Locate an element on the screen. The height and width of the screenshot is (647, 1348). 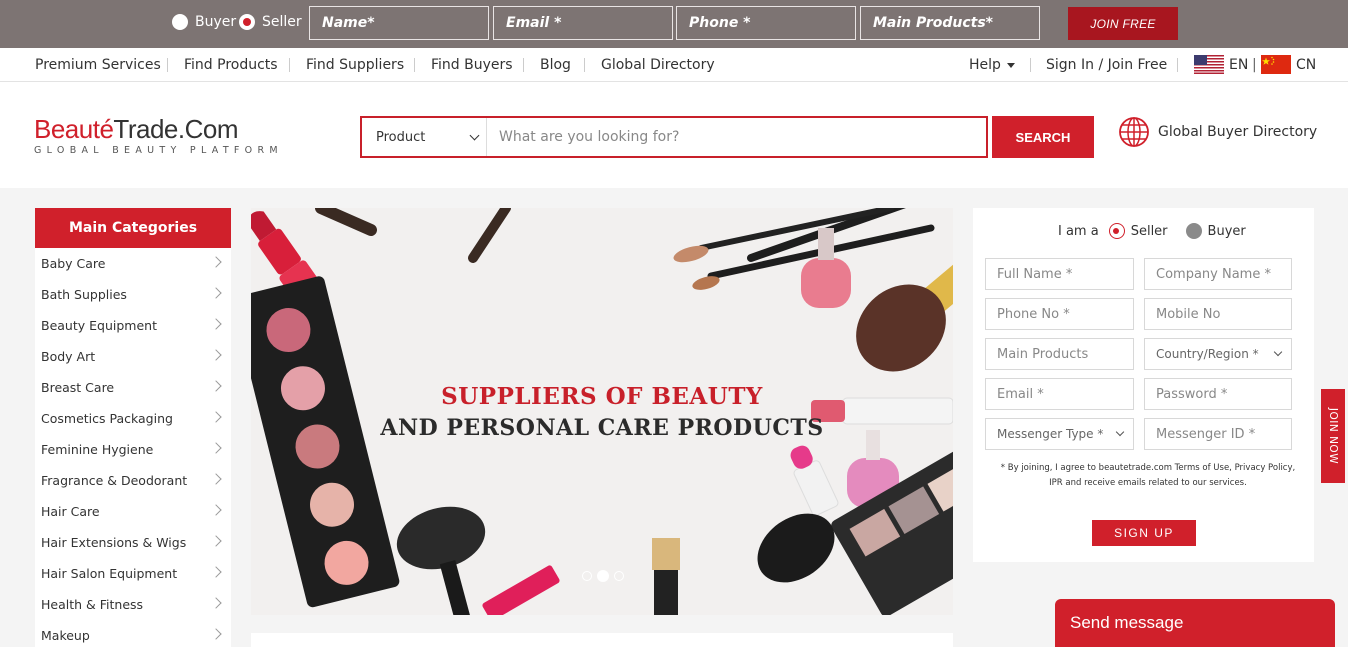
password-field: Password * is located at coordinates (1218, 394).